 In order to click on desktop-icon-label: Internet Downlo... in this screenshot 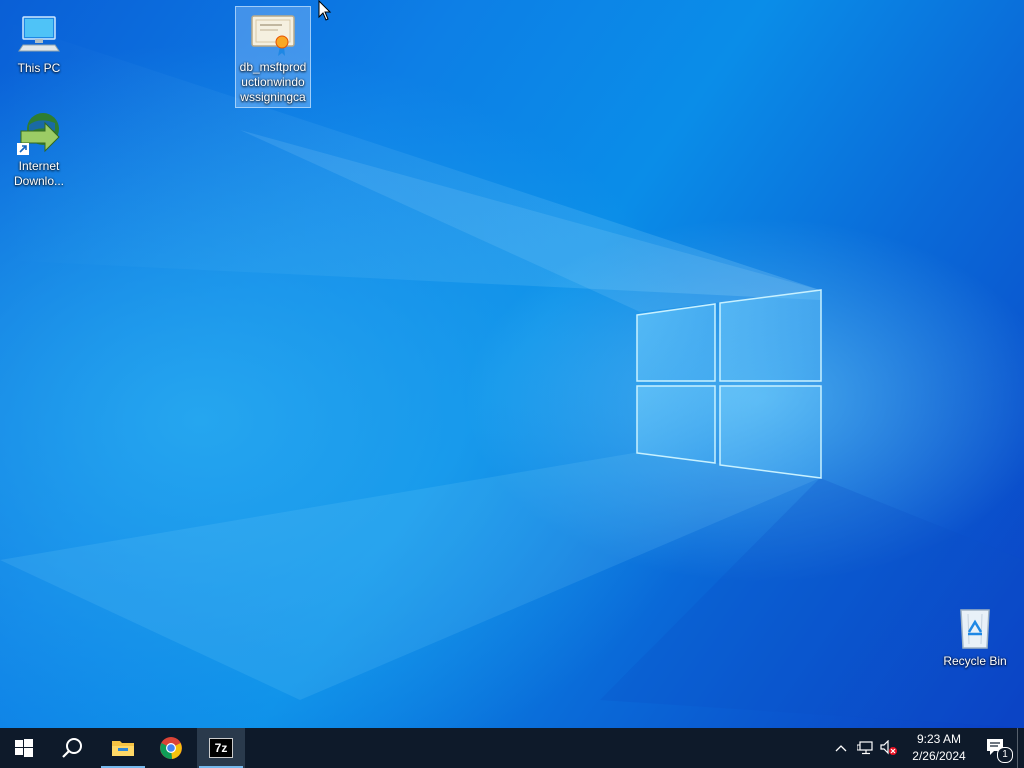, I will do `click(39, 173)`.